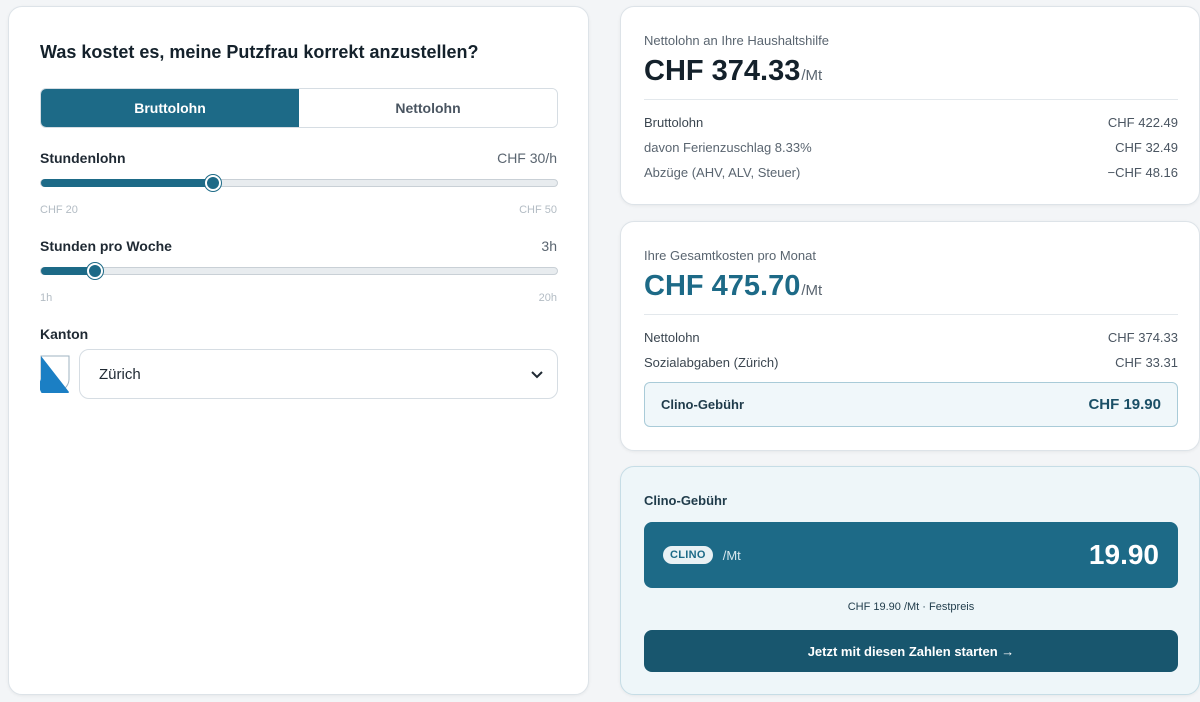 Image resolution: width=1200 pixels, height=702 pixels. Describe the element at coordinates (538, 210) in the screenshot. I see `hourly-wage-max: CHF 50` at that location.